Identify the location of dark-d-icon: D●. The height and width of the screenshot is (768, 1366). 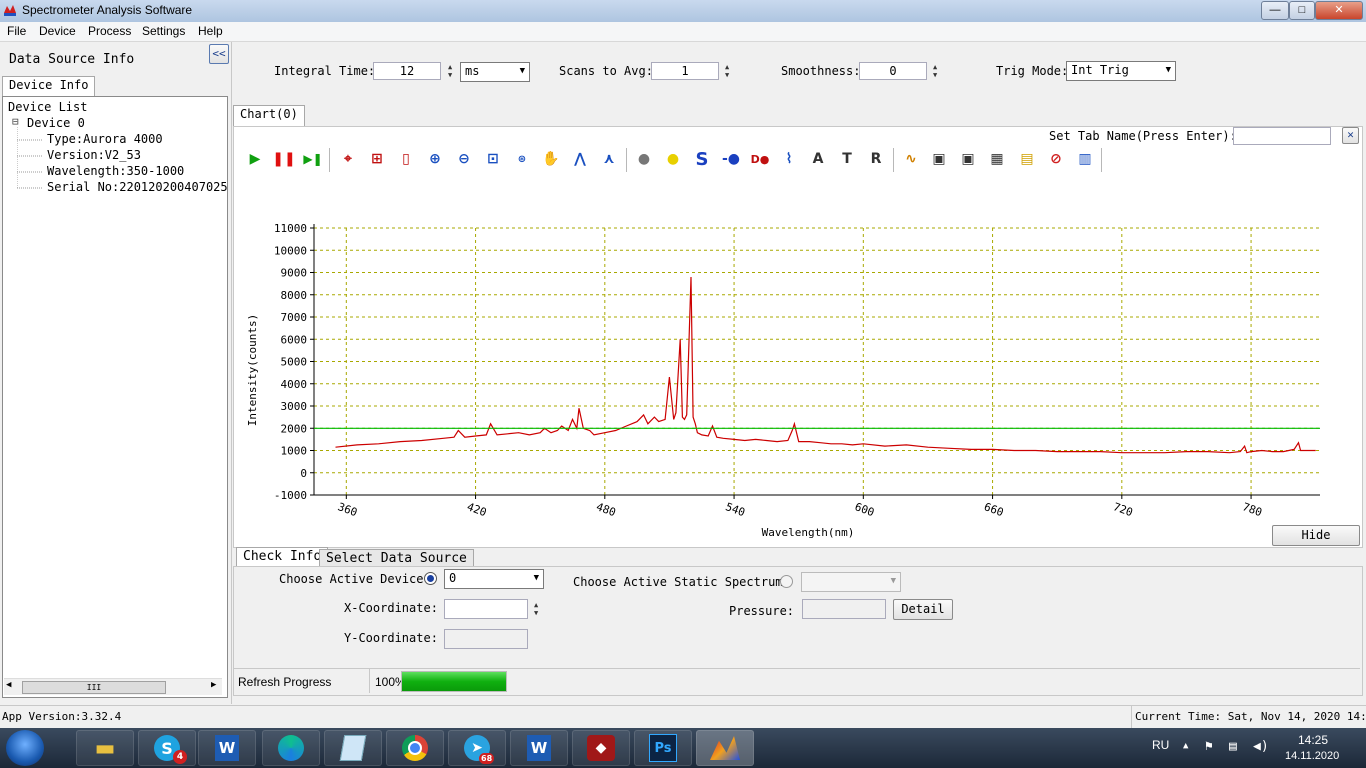
(760, 159).